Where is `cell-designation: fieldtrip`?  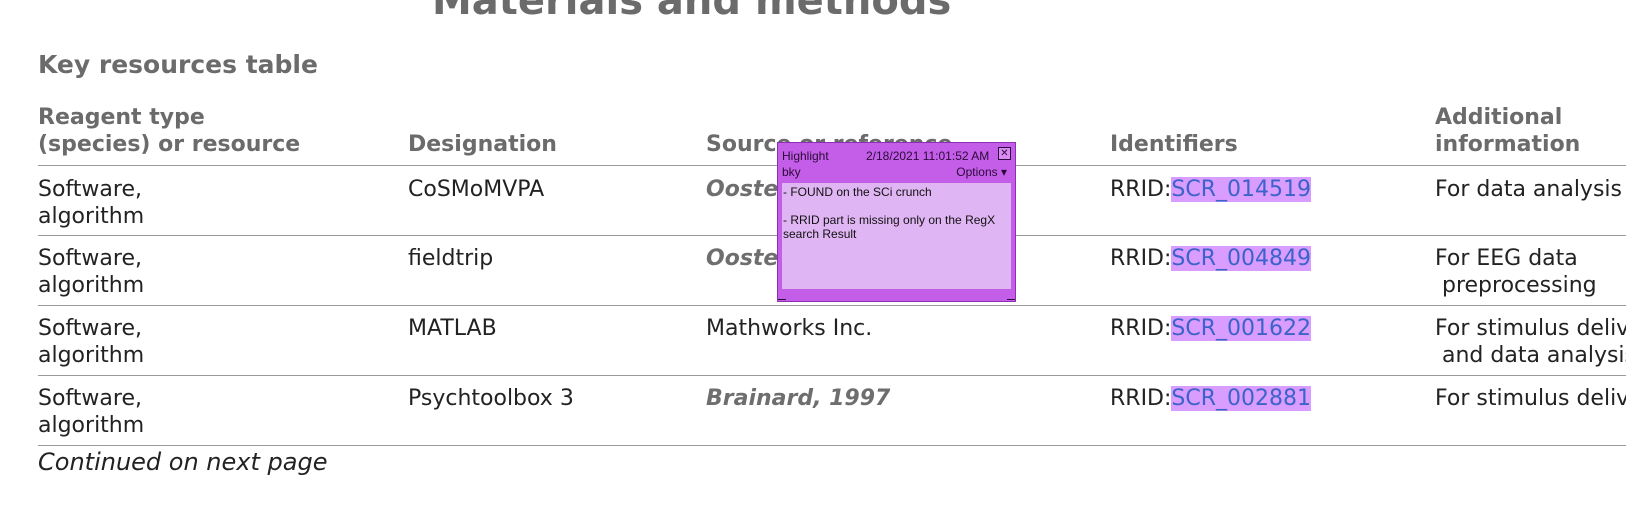 cell-designation: fieldtrip is located at coordinates (451, 258).